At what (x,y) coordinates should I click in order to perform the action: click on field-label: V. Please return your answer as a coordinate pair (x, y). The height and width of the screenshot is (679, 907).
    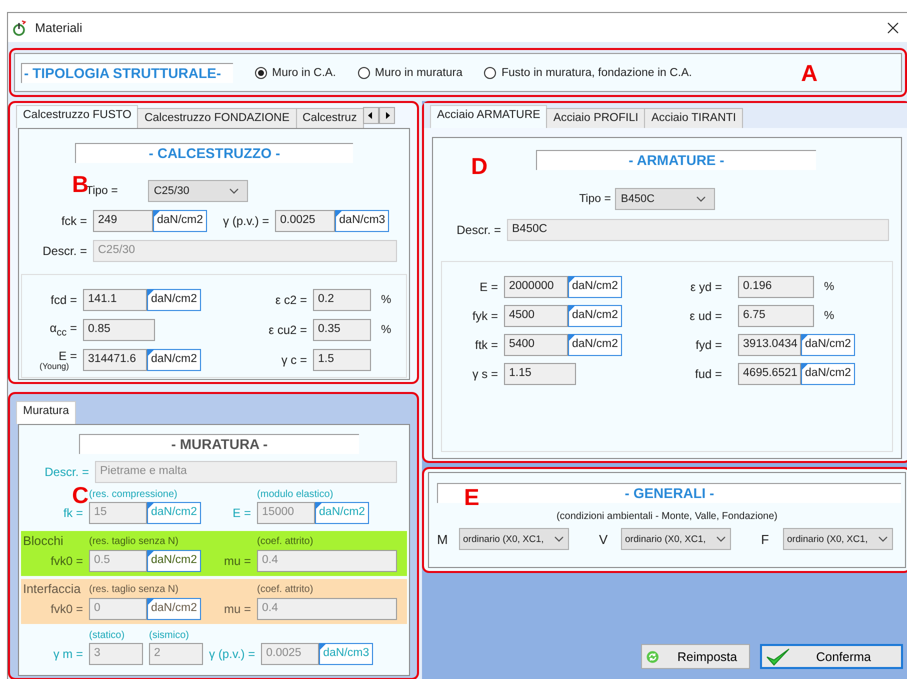
    Looking at the image, I should click on (604, 539).